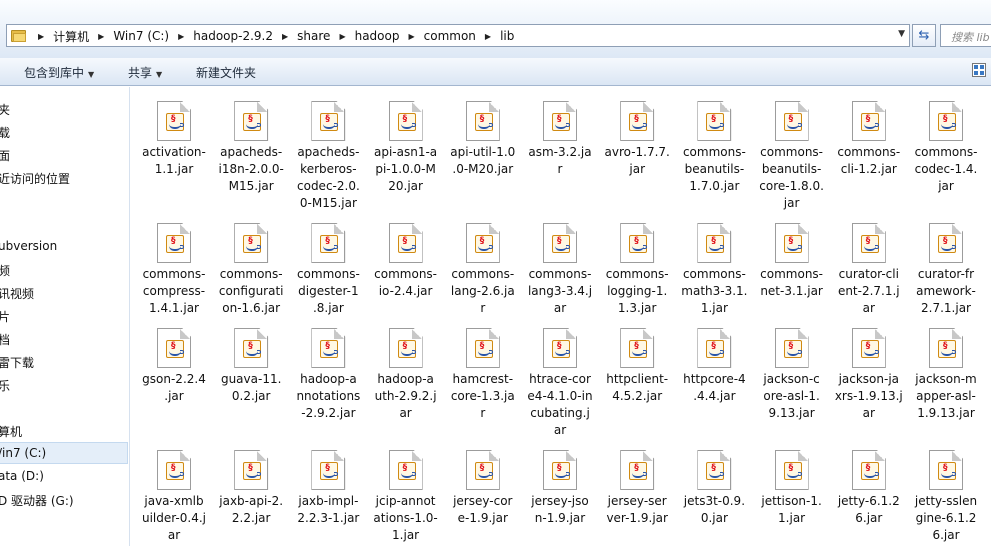  I want to click on file-name-line: apper-asl-, so click(946, 396).